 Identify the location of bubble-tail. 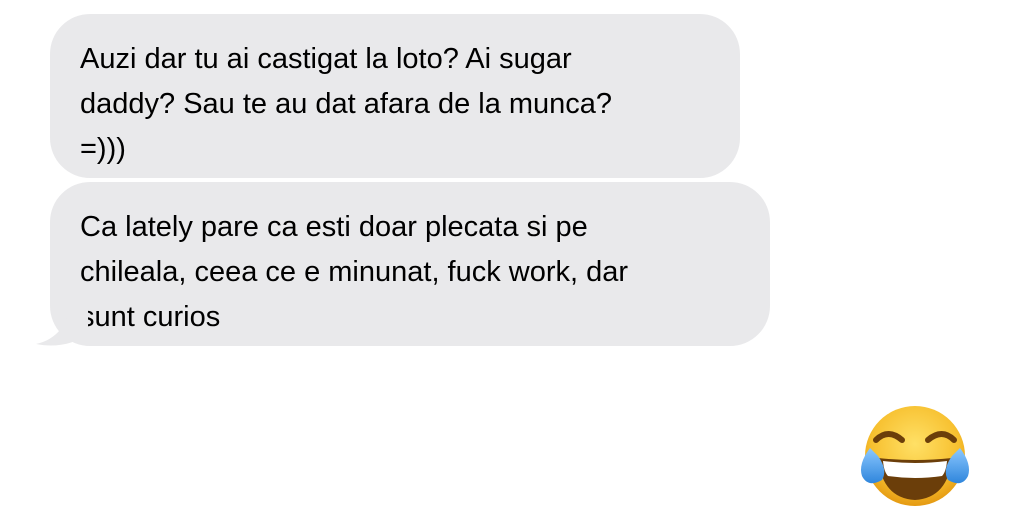
(62, 323).